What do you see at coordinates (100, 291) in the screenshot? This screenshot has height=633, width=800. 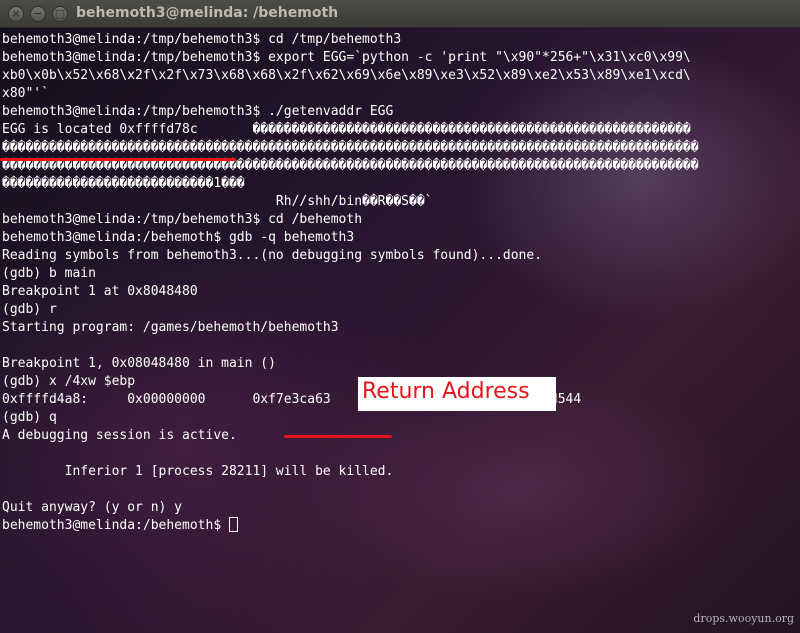 I see `terminal-line: Breakpoint 1 at 0x8048480` at bounding box center [100, 291].